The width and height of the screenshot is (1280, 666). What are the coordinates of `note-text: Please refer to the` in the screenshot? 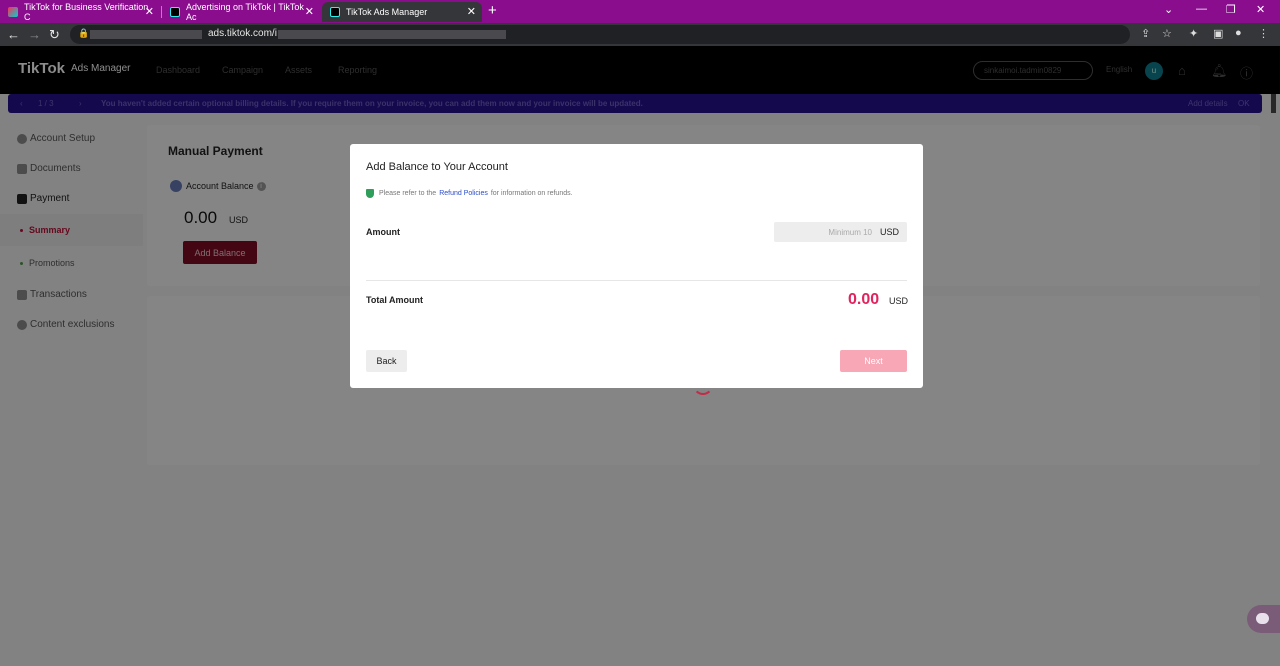 It's located at (408, 193).